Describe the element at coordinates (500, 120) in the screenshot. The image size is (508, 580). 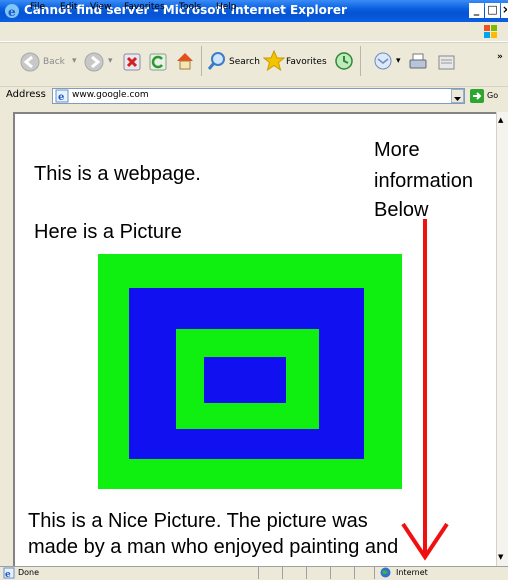
I see `scroll-up-icon: ▲` at that location.